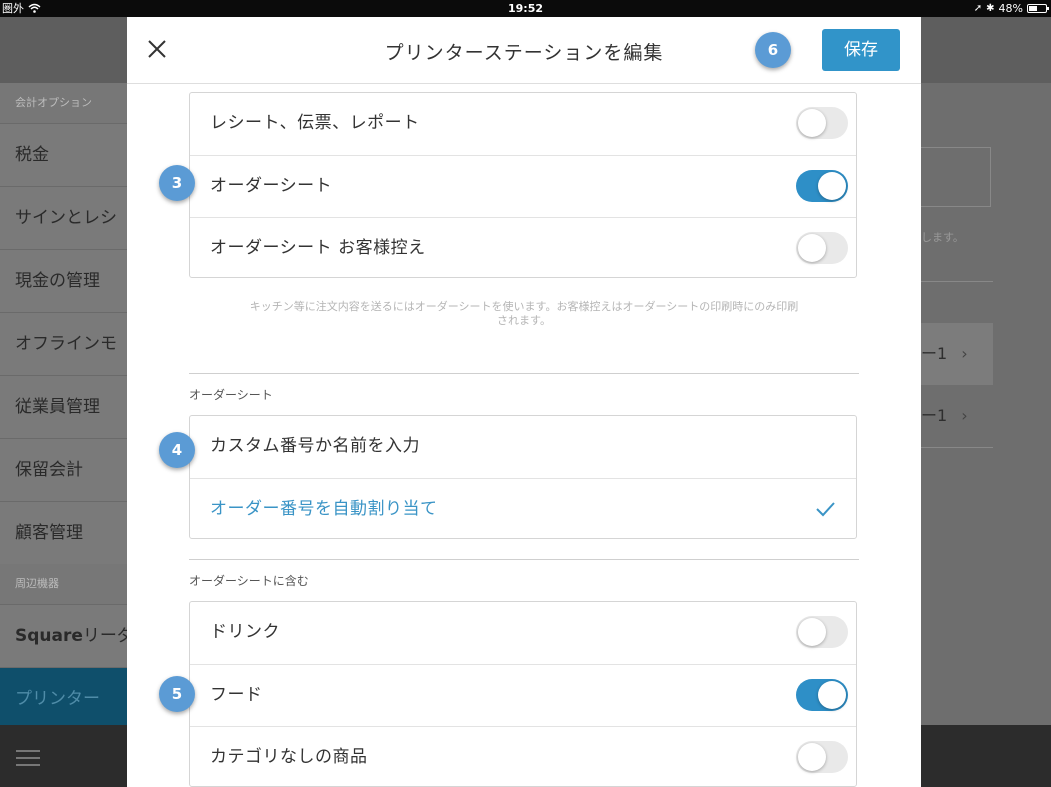 The image size is (1051, 787). I want to click on modal-header: プリンターステーションを編集 6 保存, so click(524, 50).